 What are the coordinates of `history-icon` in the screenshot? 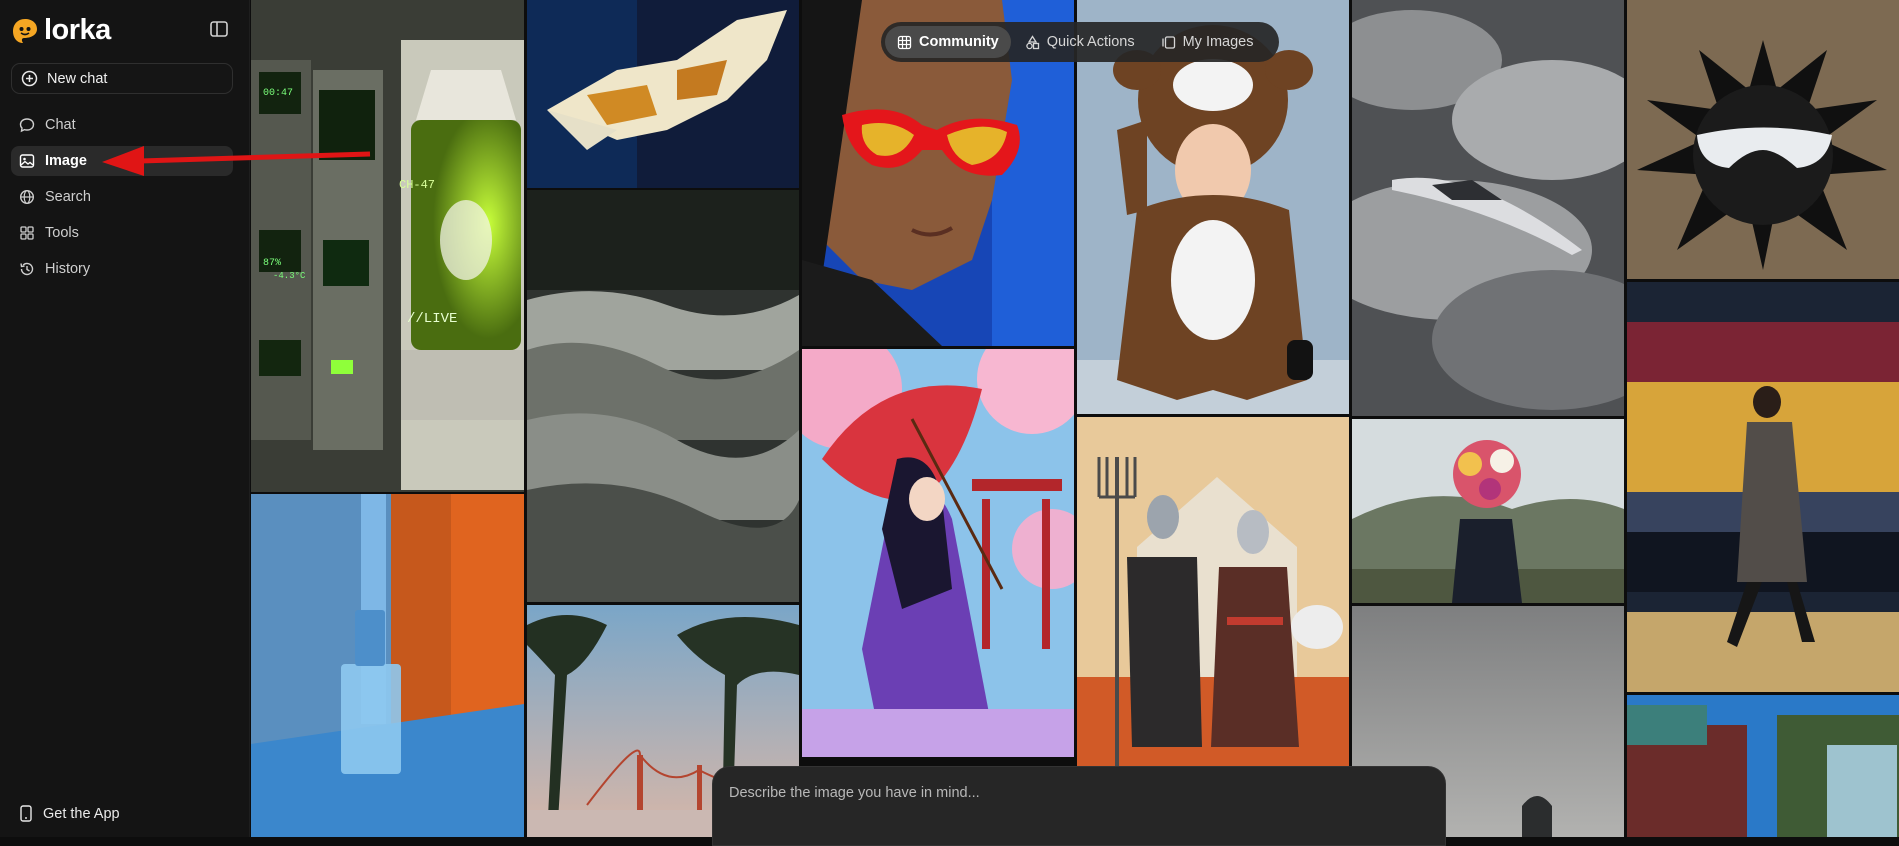 It's located at (27, 269).